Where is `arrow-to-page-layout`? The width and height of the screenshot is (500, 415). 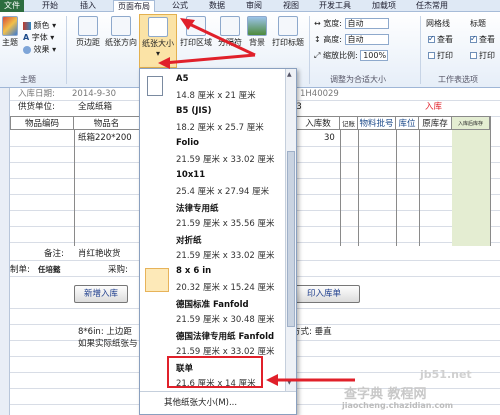 arrow-to-page-layout is located at coordinates (220, 38).